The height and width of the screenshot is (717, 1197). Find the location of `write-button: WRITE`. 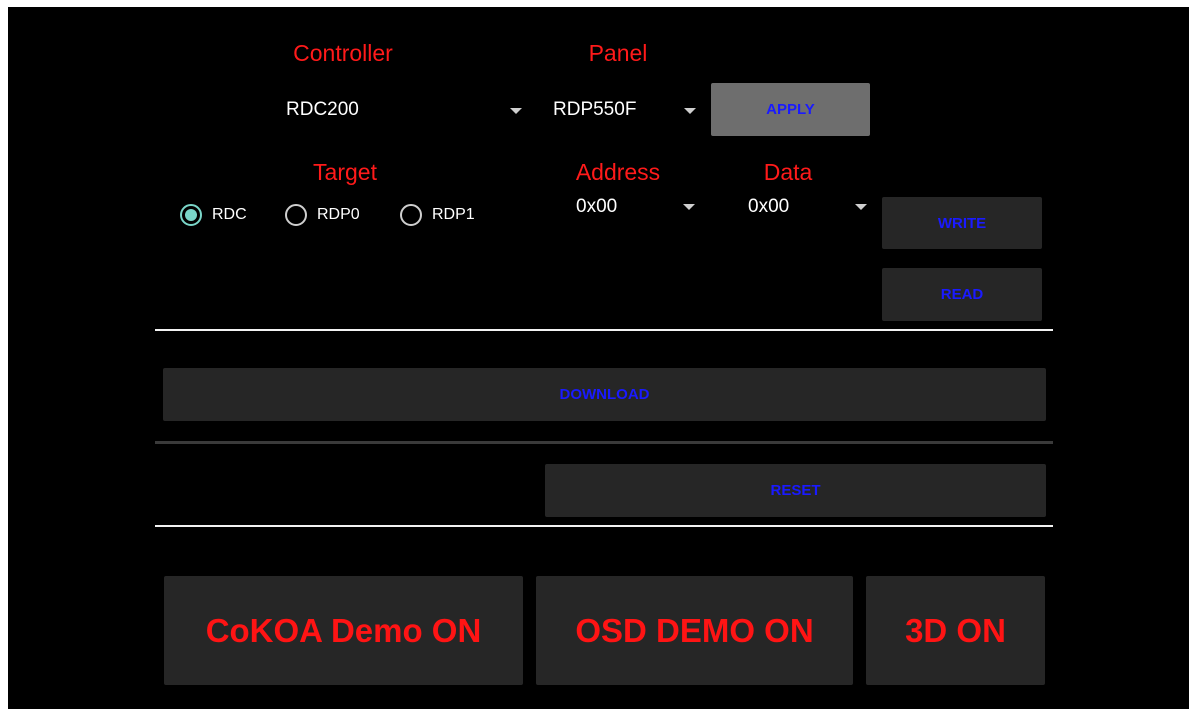

write-button: WRITE is located at coordinates (962, 223).